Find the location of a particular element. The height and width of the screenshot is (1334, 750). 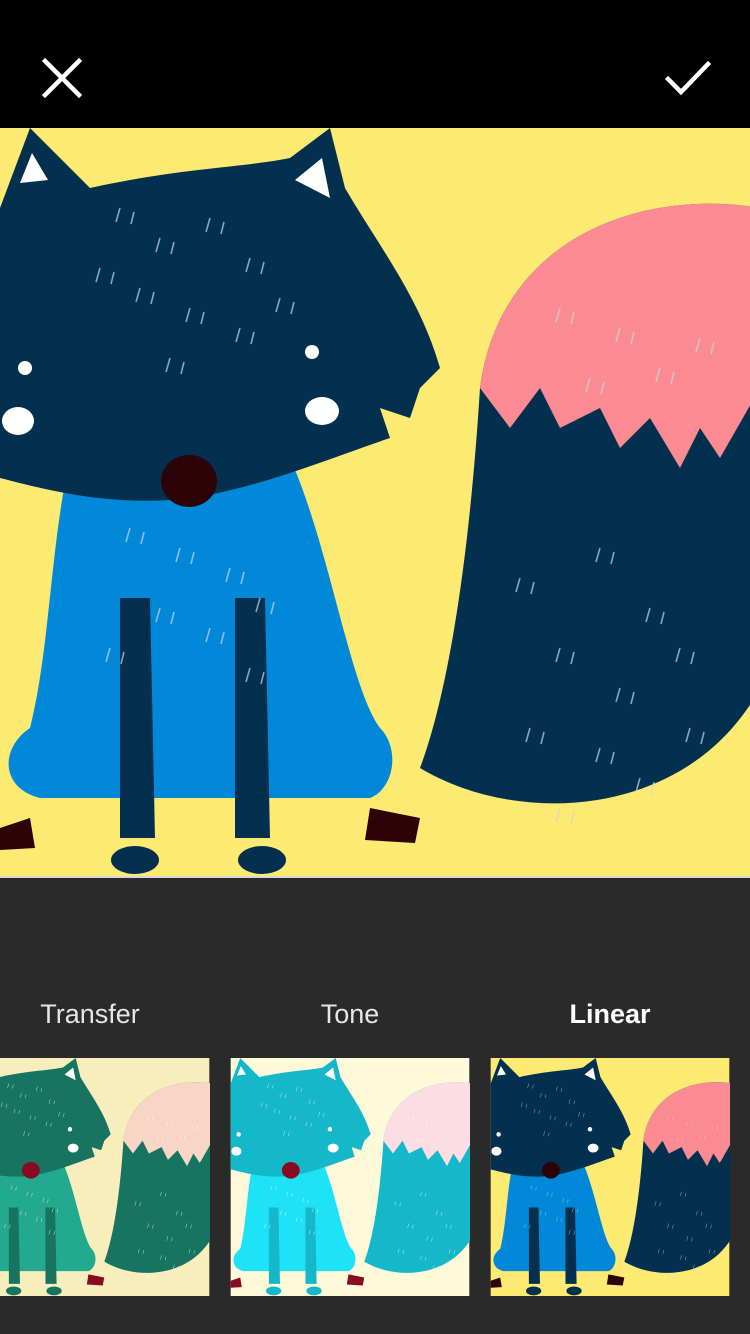

close-button is located at coordinates (62, 78).